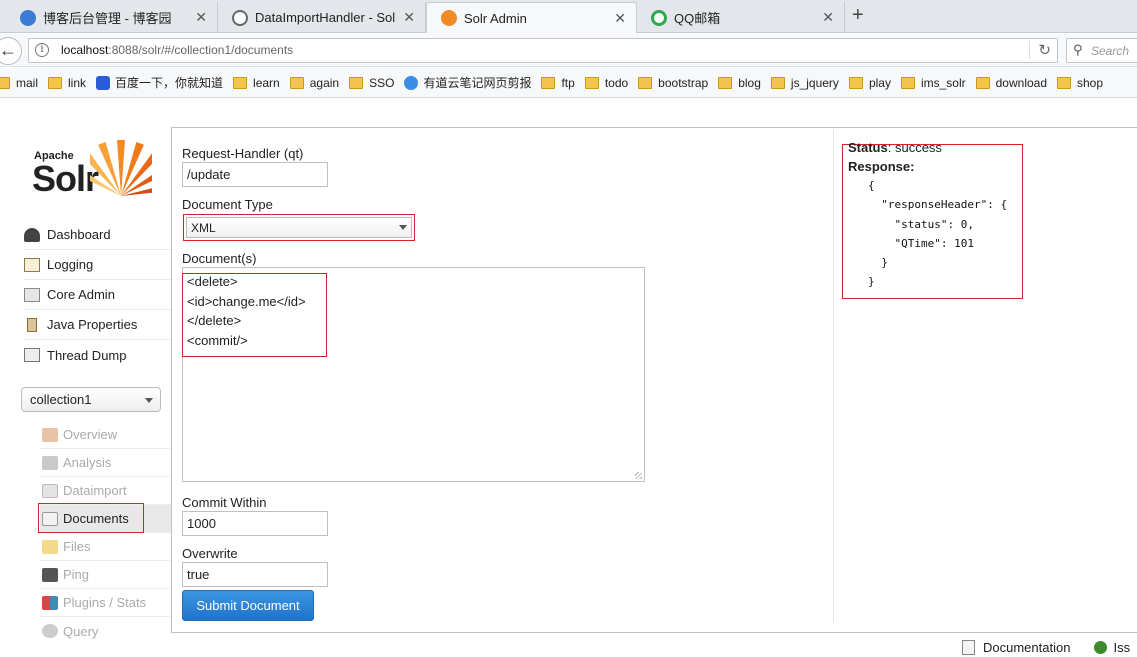 The width and height of the screenshot is (1137, 657). What do you see at coordinates (858, 15) in the screenshot?
I see `new-tab-icon: +` at bounding box center [858, 15].